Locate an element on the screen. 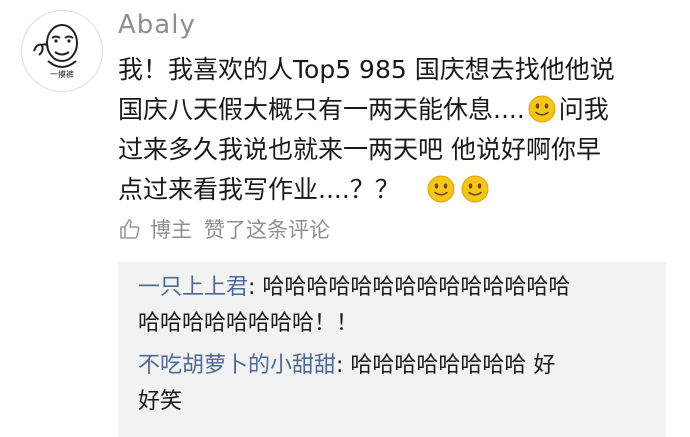 This screenshot has width=690, height=437. comment-text: 点过来看我写作业....？？ is located at coordinates (259, 189).